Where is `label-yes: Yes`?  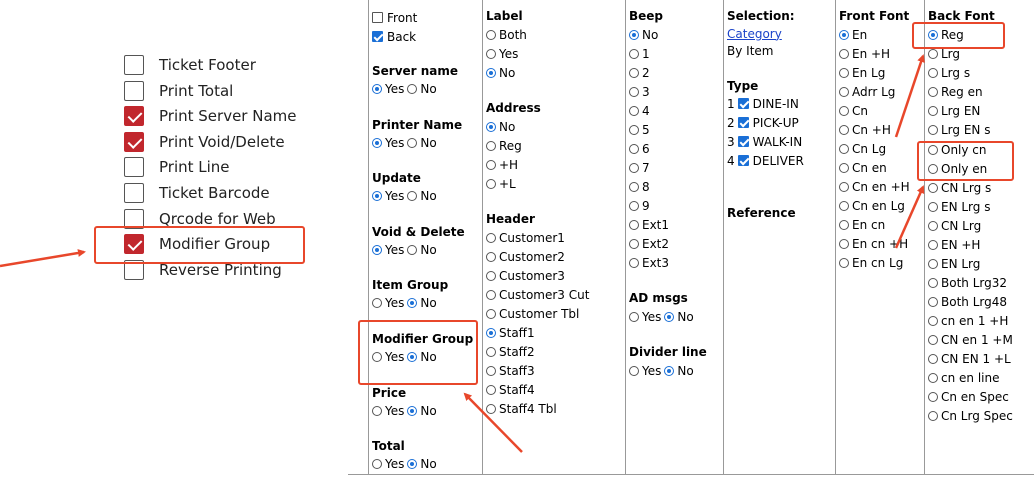
label-yes: Yes is located at coordinates (502, 53).